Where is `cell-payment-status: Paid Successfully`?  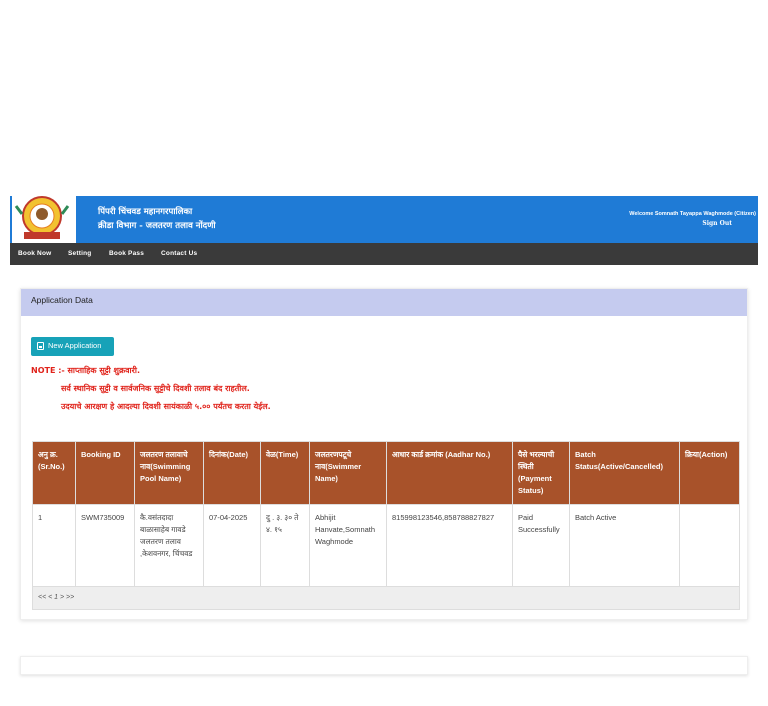
cell-payment-status: Paid Successfully is located at coordinates (541, 545).